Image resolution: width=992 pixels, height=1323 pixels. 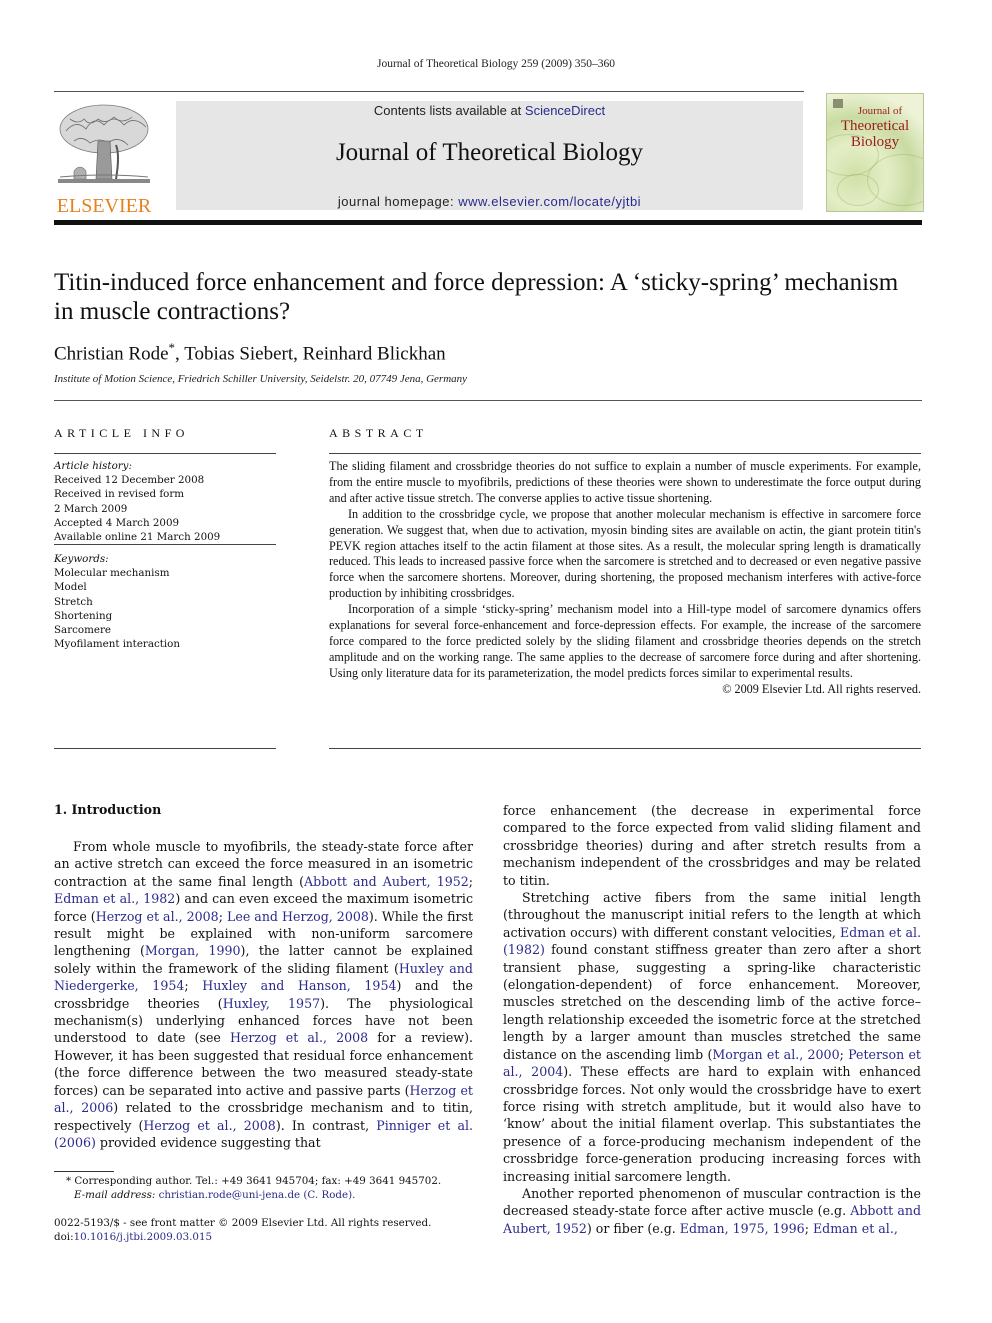 I want to click on cover-title-line: Biology, so click(x=875, y=142).